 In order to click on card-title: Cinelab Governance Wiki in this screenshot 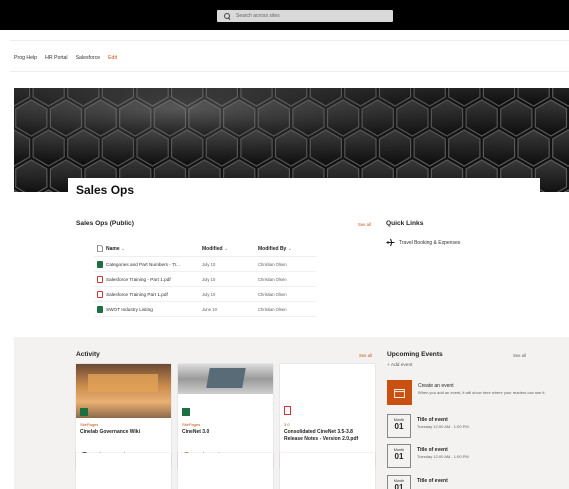, I will do `click(124, 432)`.